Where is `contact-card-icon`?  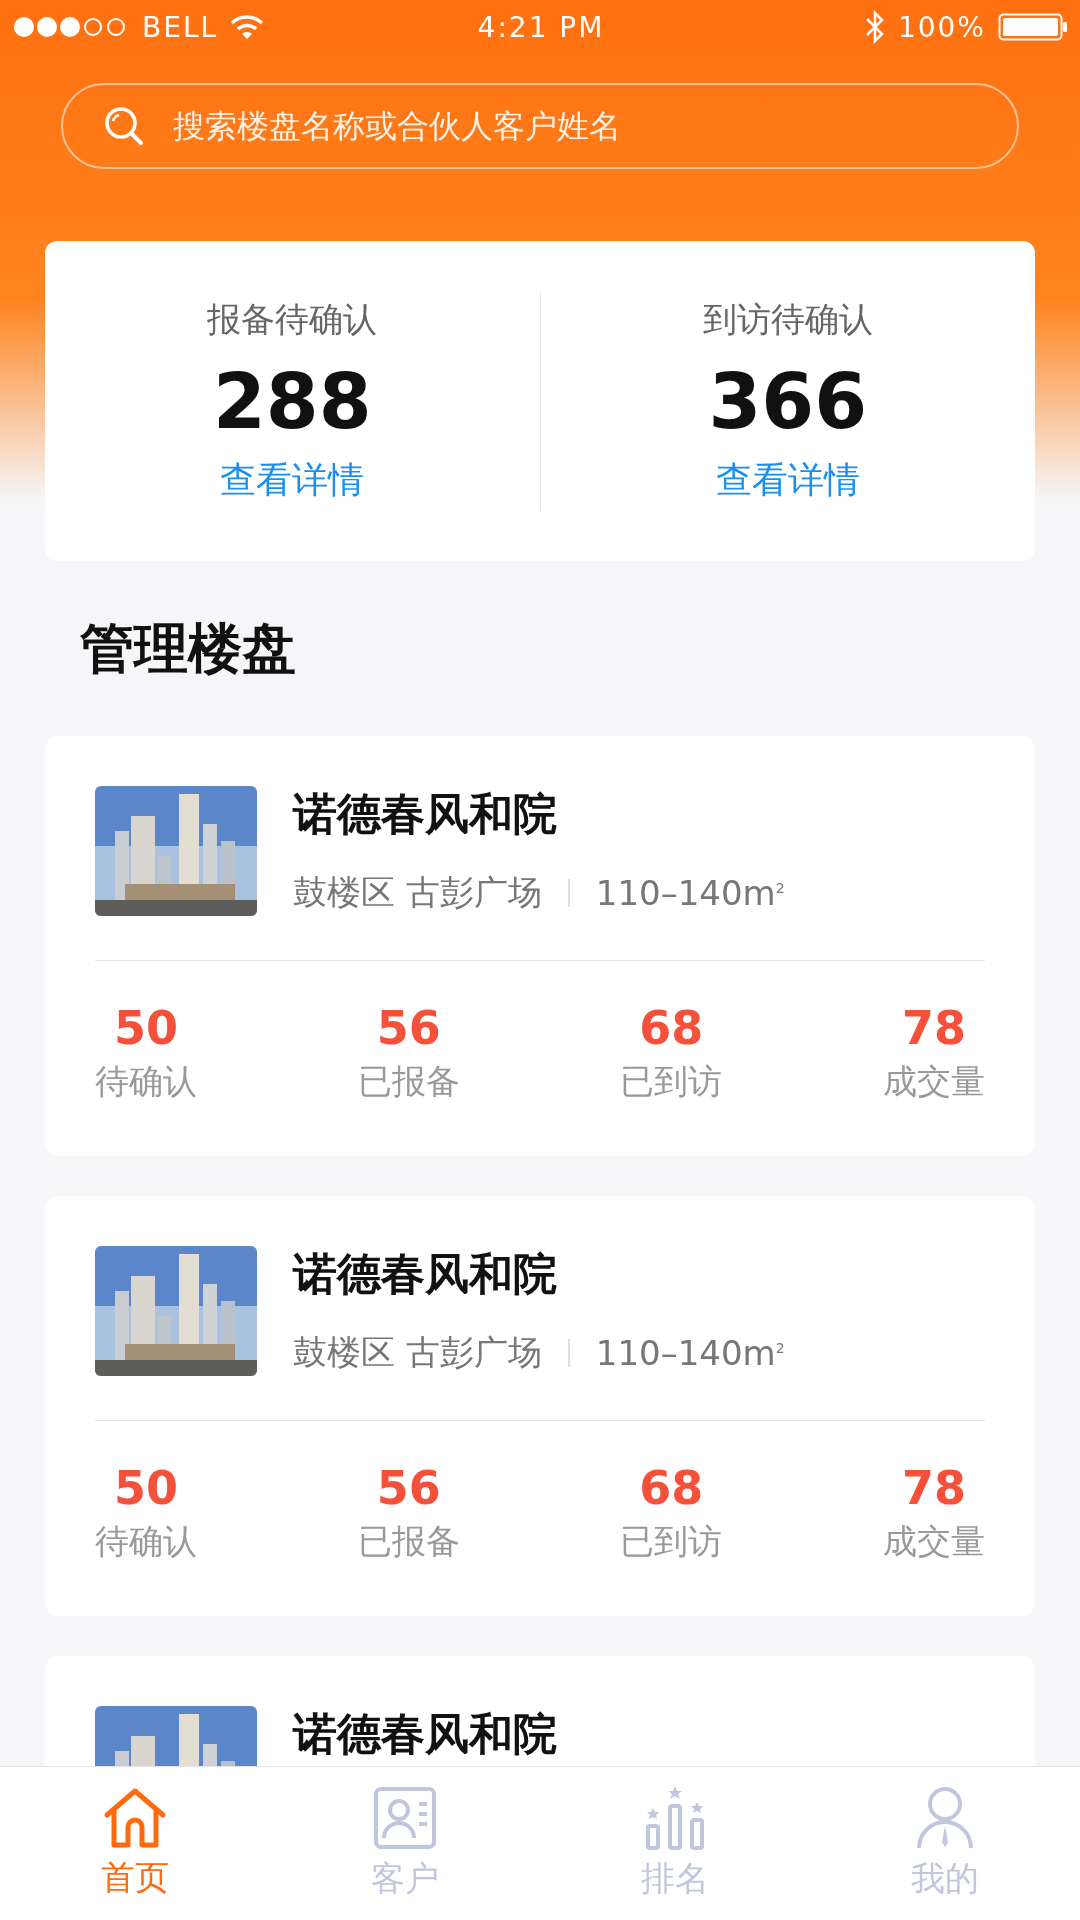
contact-card-icon is located at coordinates (405, 1817).